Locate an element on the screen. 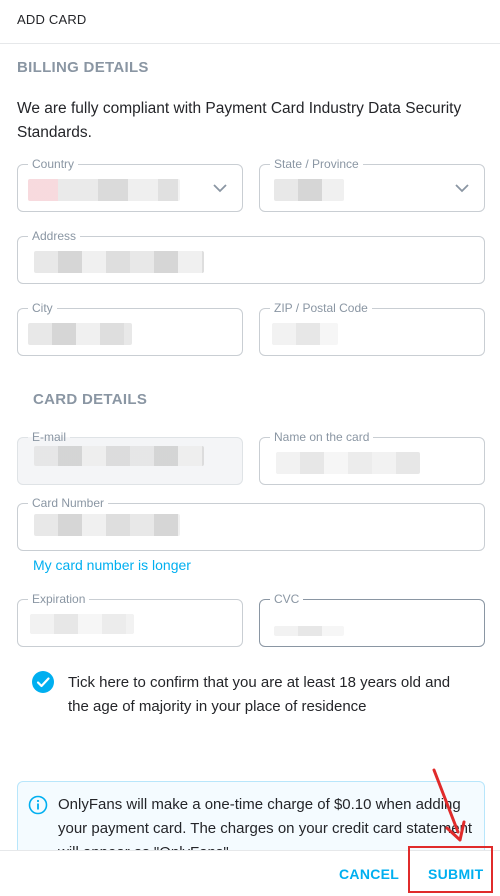 The height and width of the screenshot is (896, 500). state-select: State / Province is located at coordinates (372, 184).